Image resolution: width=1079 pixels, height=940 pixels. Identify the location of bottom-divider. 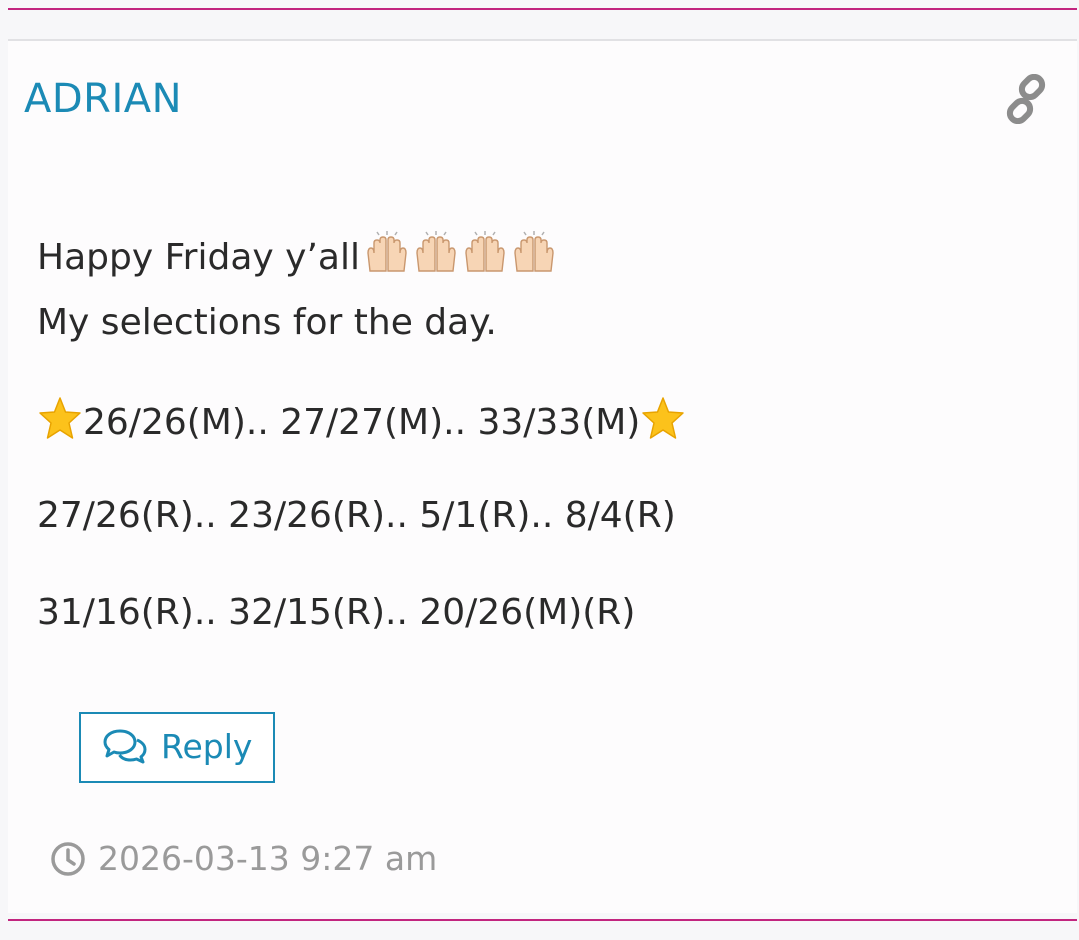
(542, 920).